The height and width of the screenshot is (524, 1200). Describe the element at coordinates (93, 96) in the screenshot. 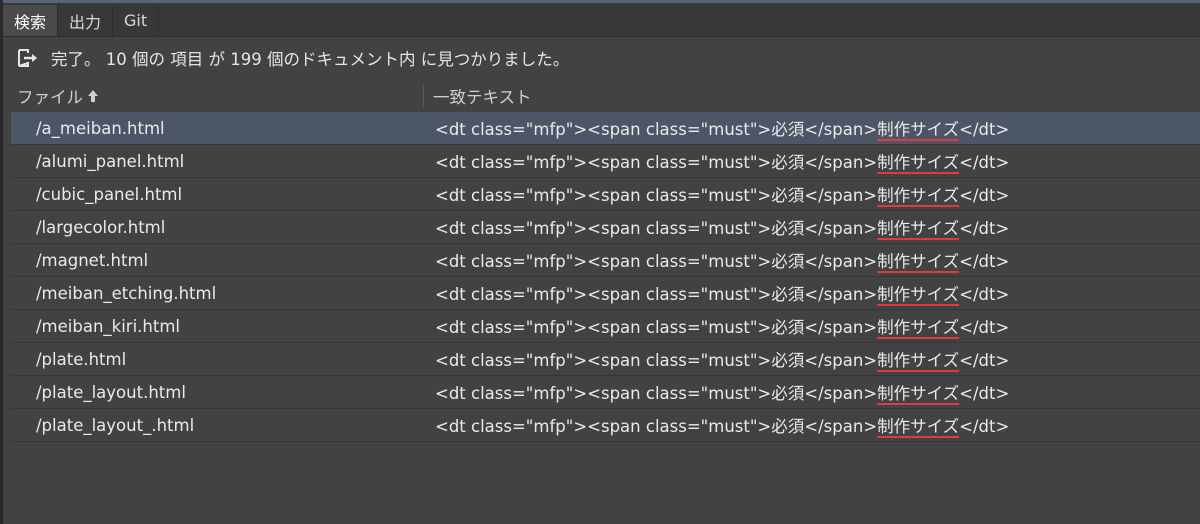

I see `sort-ascending-icon` at that location.